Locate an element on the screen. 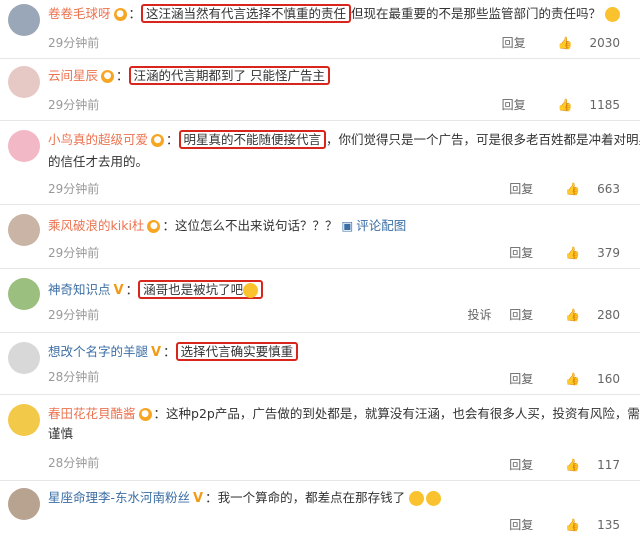 Image resolution: width=640 pixels, height=544 pixels. highlighted-text: 汪涵的代言期都到了 只能怪广告主 is located at coordinates (229, 75).